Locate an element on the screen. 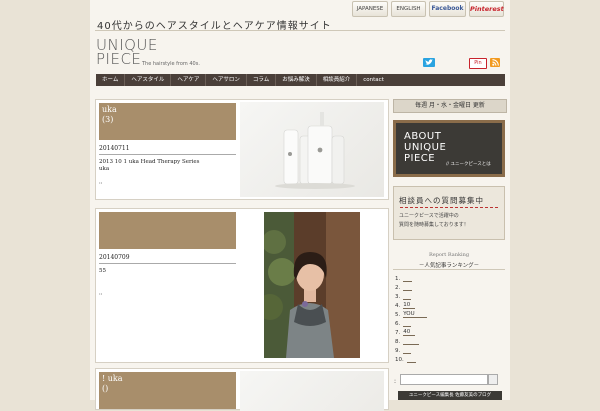 Image resolution: width=600 pixels, height=411 pixels. about-subtitle: // ユニークピースとは is located at coordinates (468, 164).